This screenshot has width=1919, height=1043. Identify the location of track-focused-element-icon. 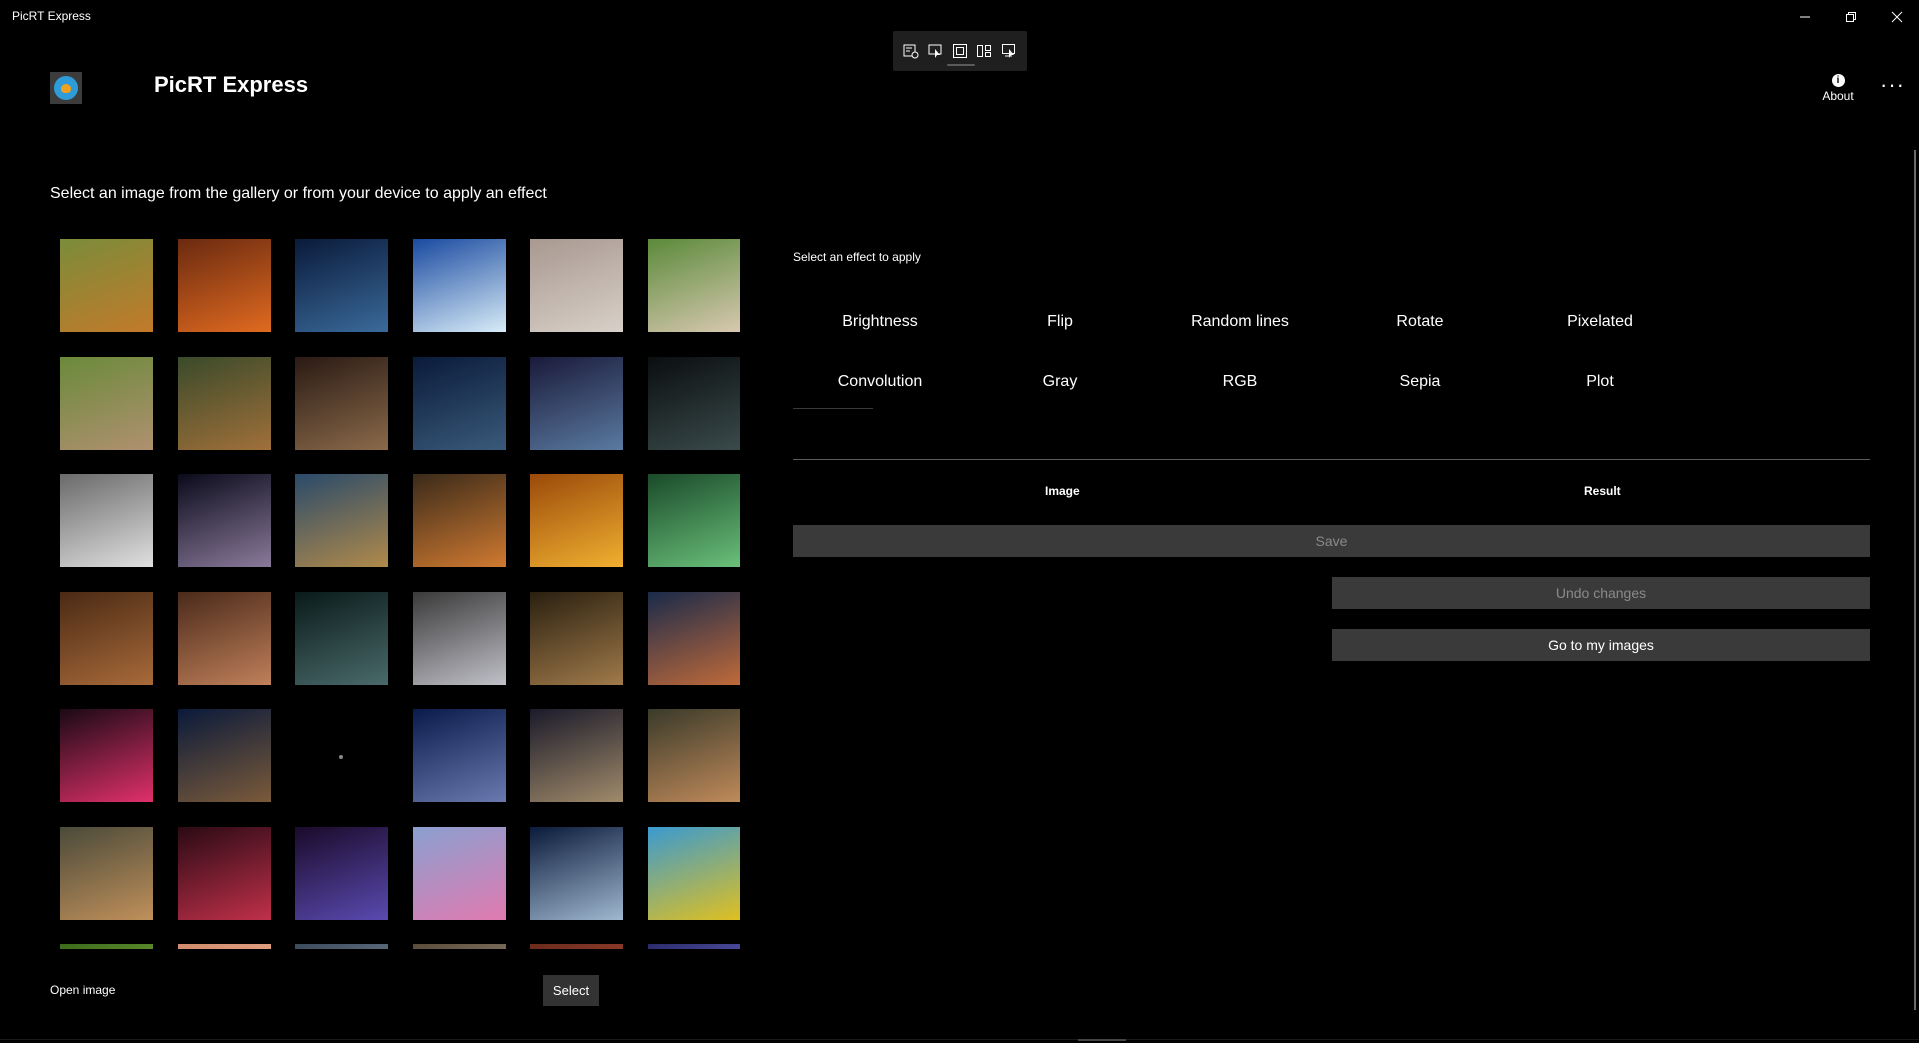
(984, 51).